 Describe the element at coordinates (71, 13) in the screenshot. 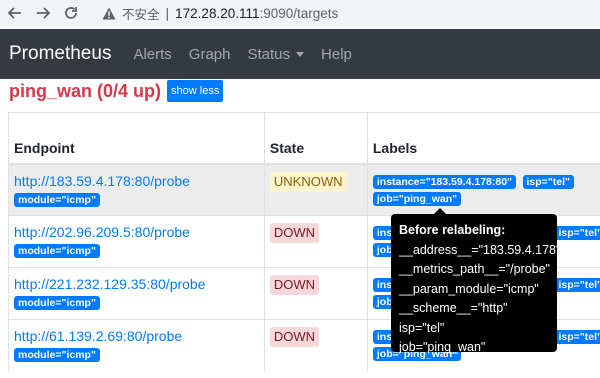

I see `reload-icon` at that location.